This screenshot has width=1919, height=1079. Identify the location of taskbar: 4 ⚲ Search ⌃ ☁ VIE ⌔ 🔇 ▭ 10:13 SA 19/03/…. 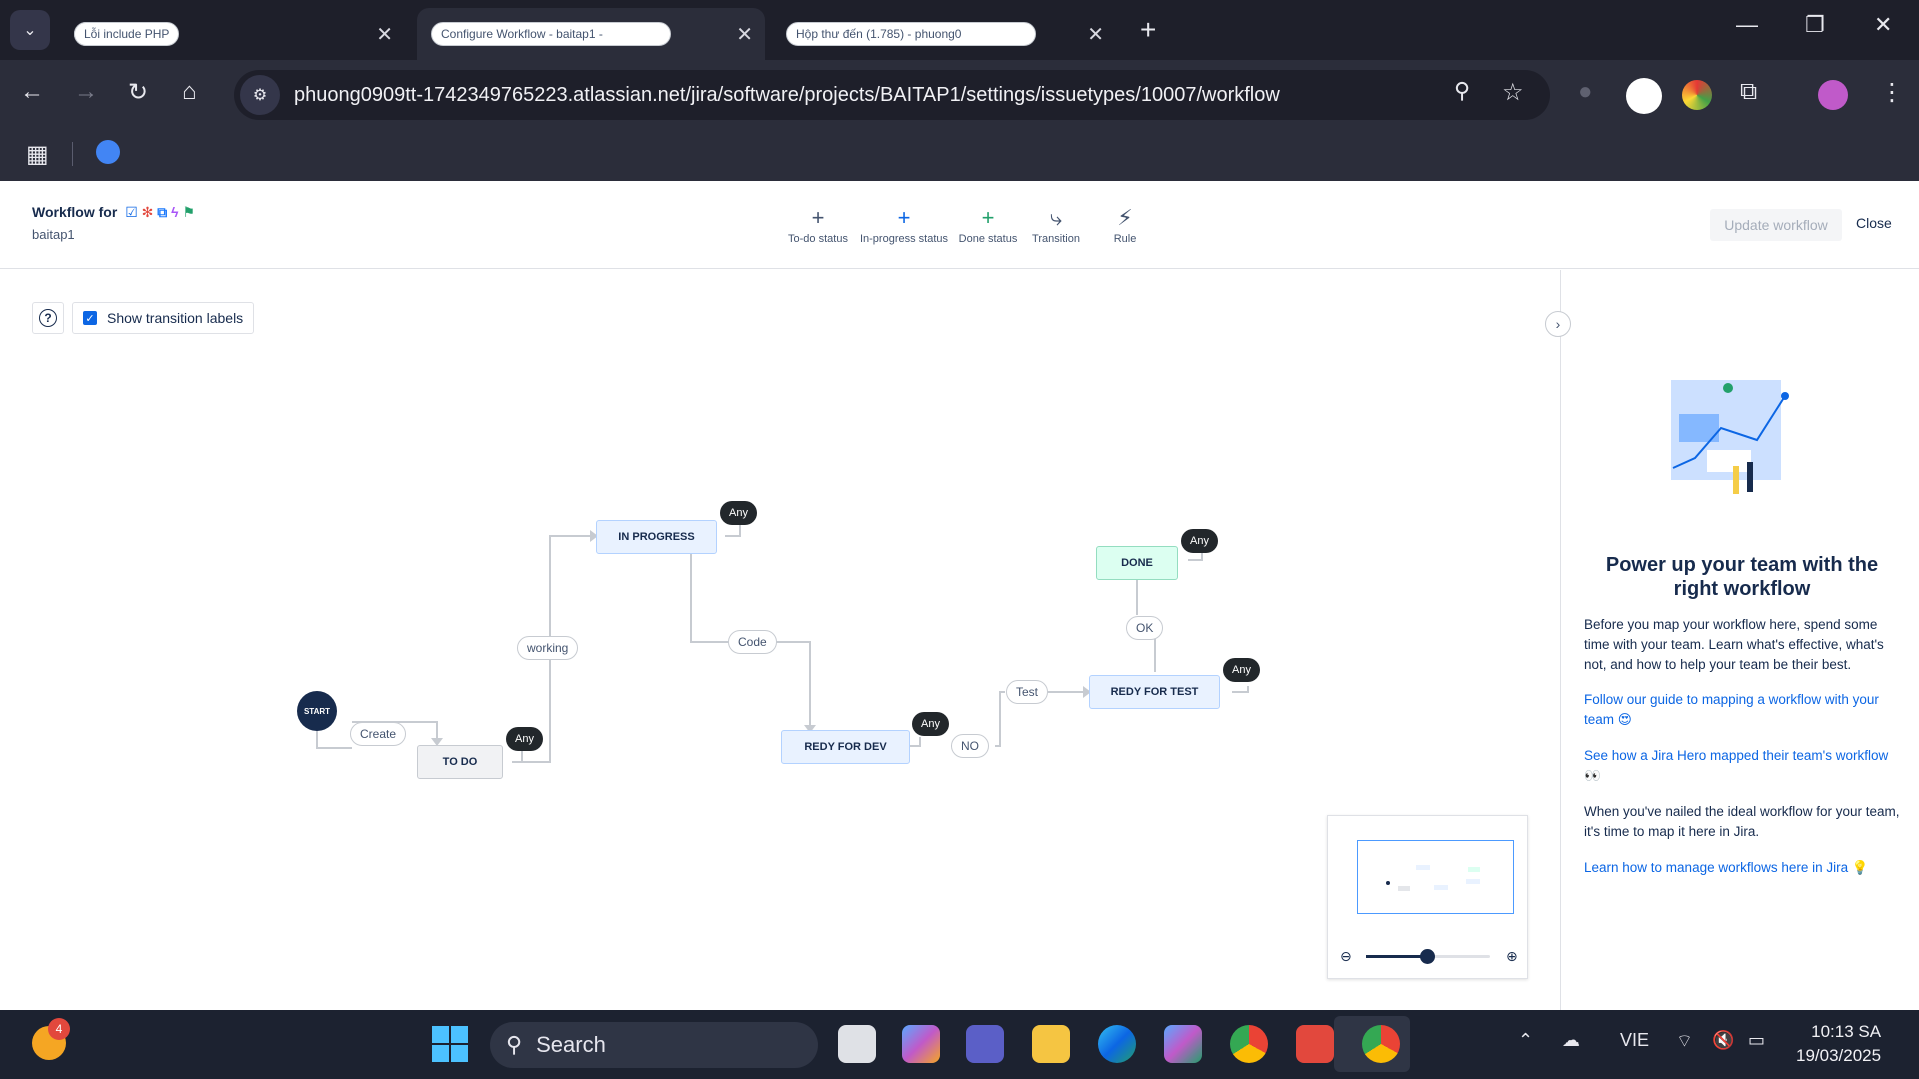
(959, 1044).